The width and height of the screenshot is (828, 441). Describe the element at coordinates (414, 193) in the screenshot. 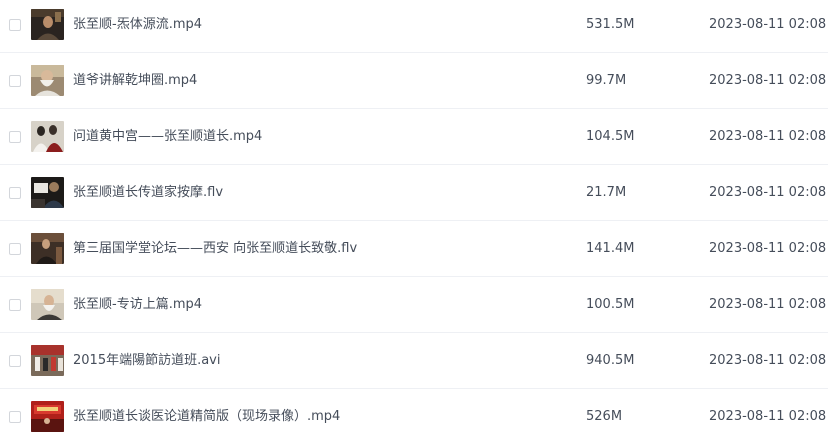

I see `file-row: 张至顺道长传道家按摩.flv 21.7M 2023-08-11 02:08` at that location.